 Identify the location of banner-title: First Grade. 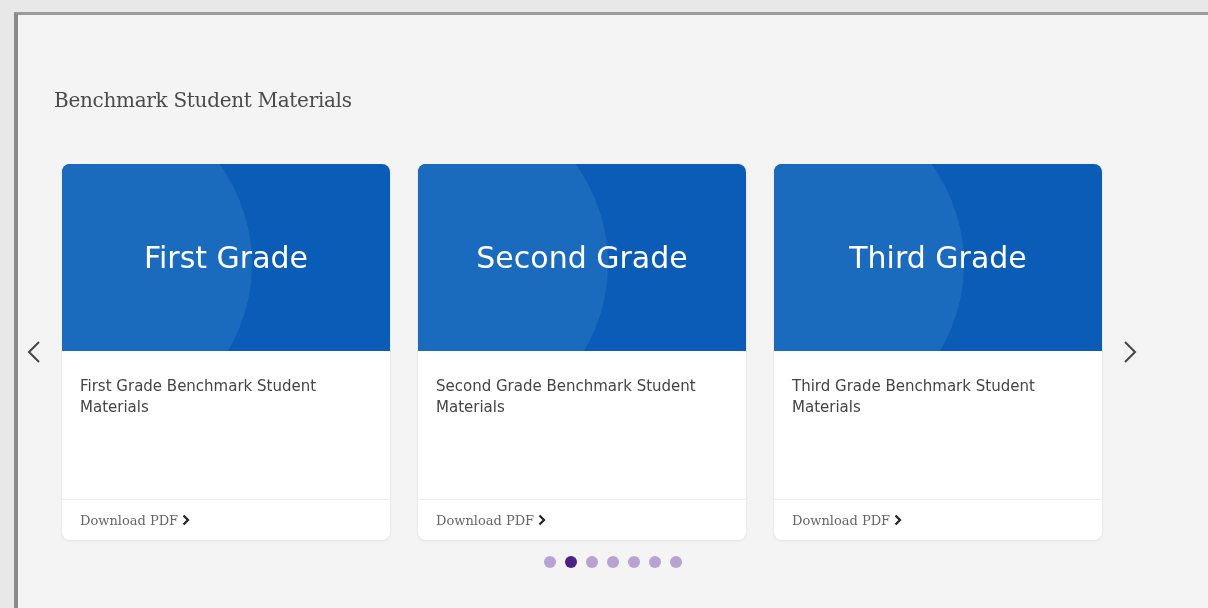
(226, 257).